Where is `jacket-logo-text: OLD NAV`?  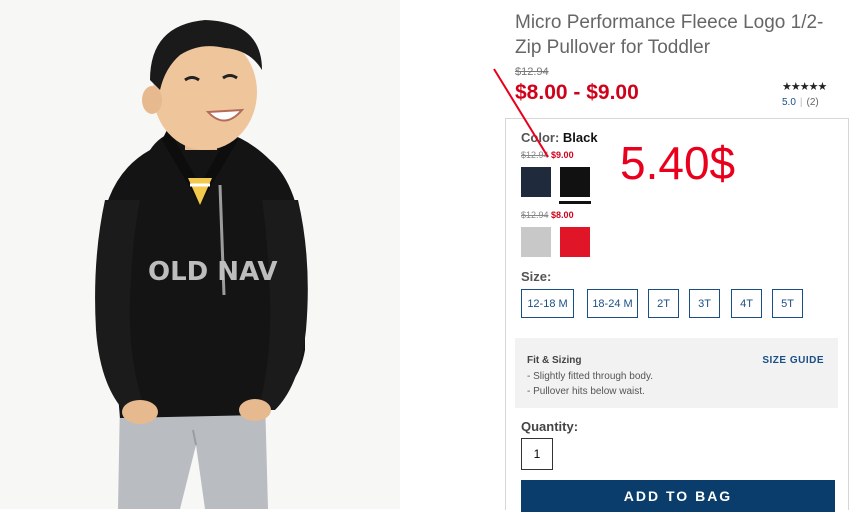 jacket-logo-text: OLD NAV is located at coordinates (213, 272).